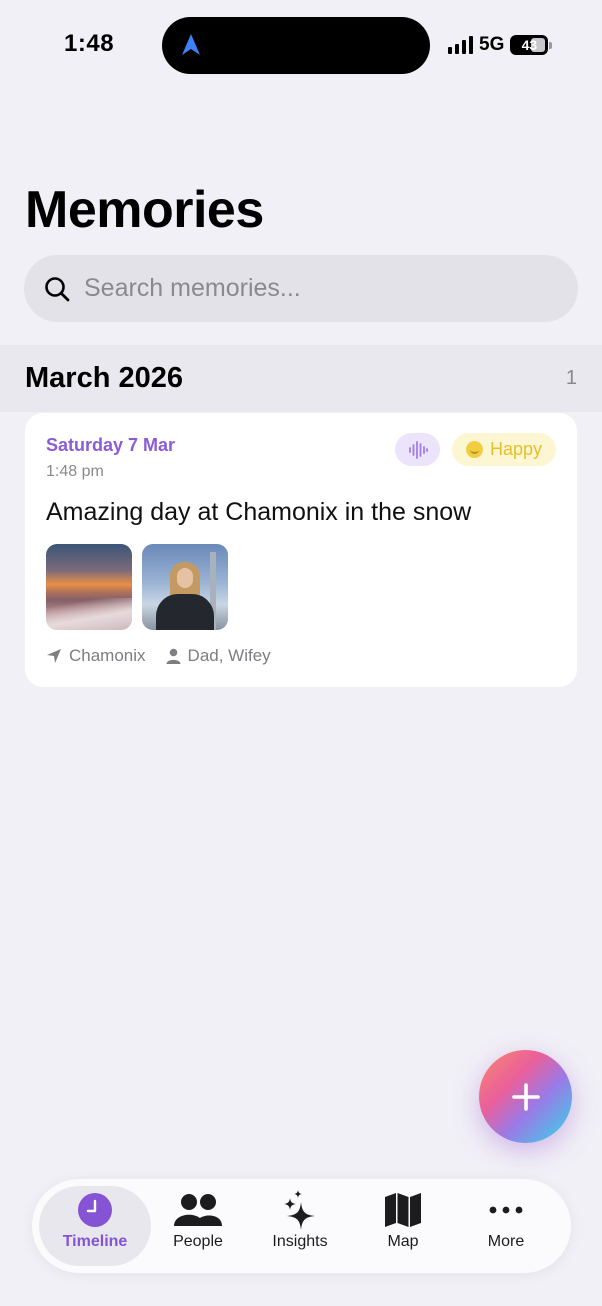  I want to click on tab-label: Timeline, so click(95, 1241).